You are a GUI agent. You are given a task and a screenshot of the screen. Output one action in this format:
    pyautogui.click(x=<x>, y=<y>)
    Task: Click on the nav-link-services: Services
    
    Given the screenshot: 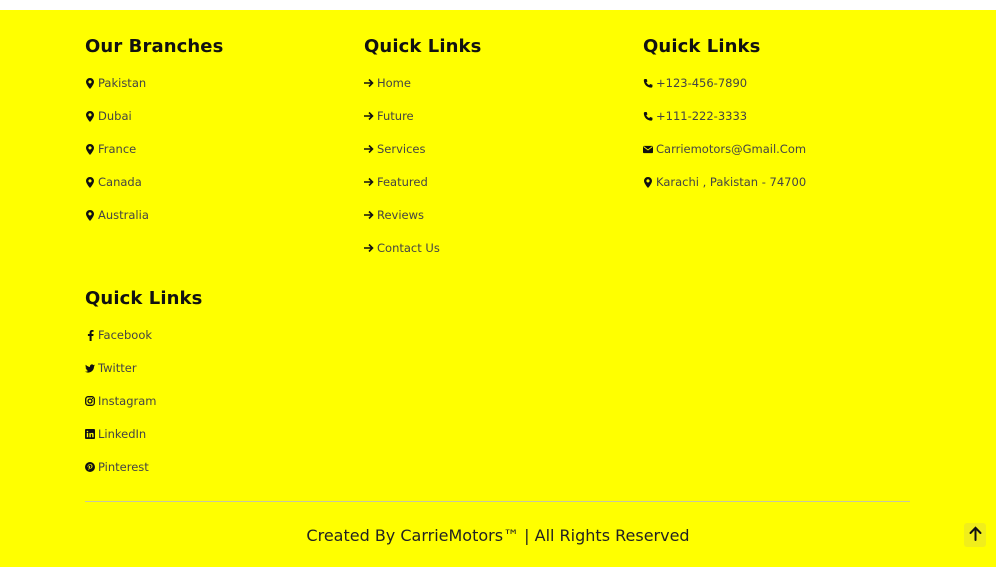 What is the action you would take?
    pyautogui.click(x=395, y=149)
    